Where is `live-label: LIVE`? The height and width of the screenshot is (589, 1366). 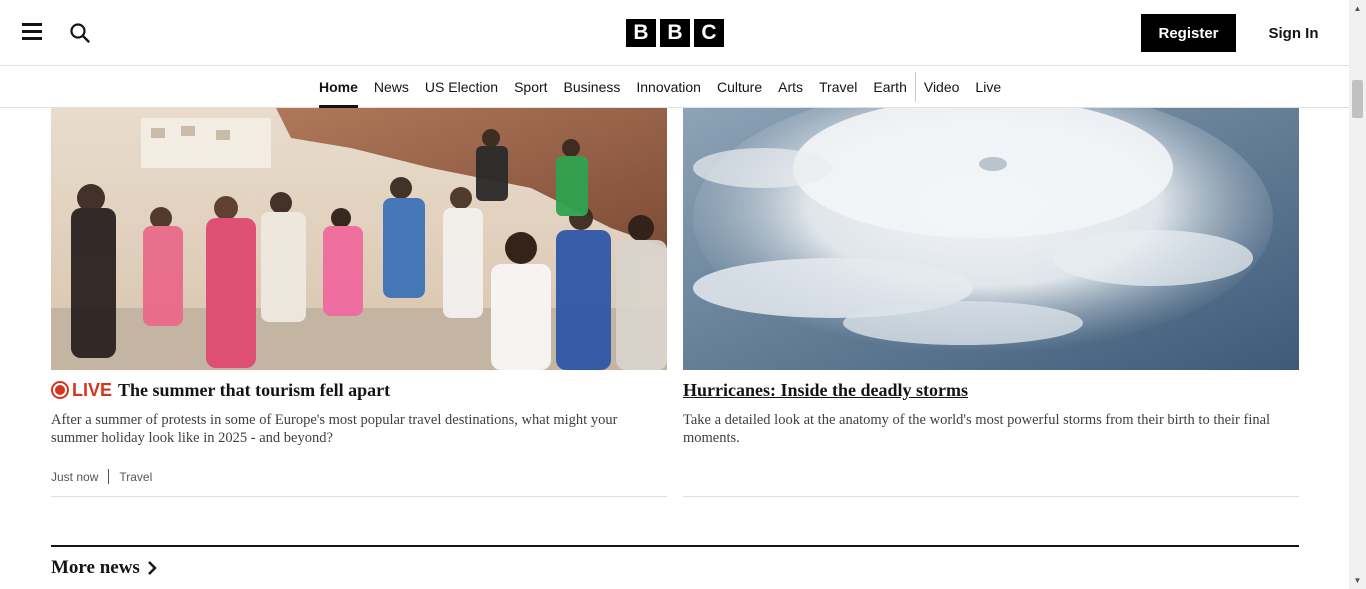 live-label: LIVE is located at coordinates (92, 390).